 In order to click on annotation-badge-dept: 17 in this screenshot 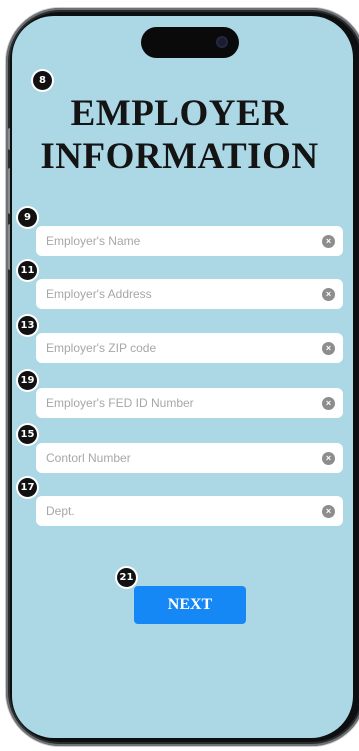, I will do `click(27, 487)`.